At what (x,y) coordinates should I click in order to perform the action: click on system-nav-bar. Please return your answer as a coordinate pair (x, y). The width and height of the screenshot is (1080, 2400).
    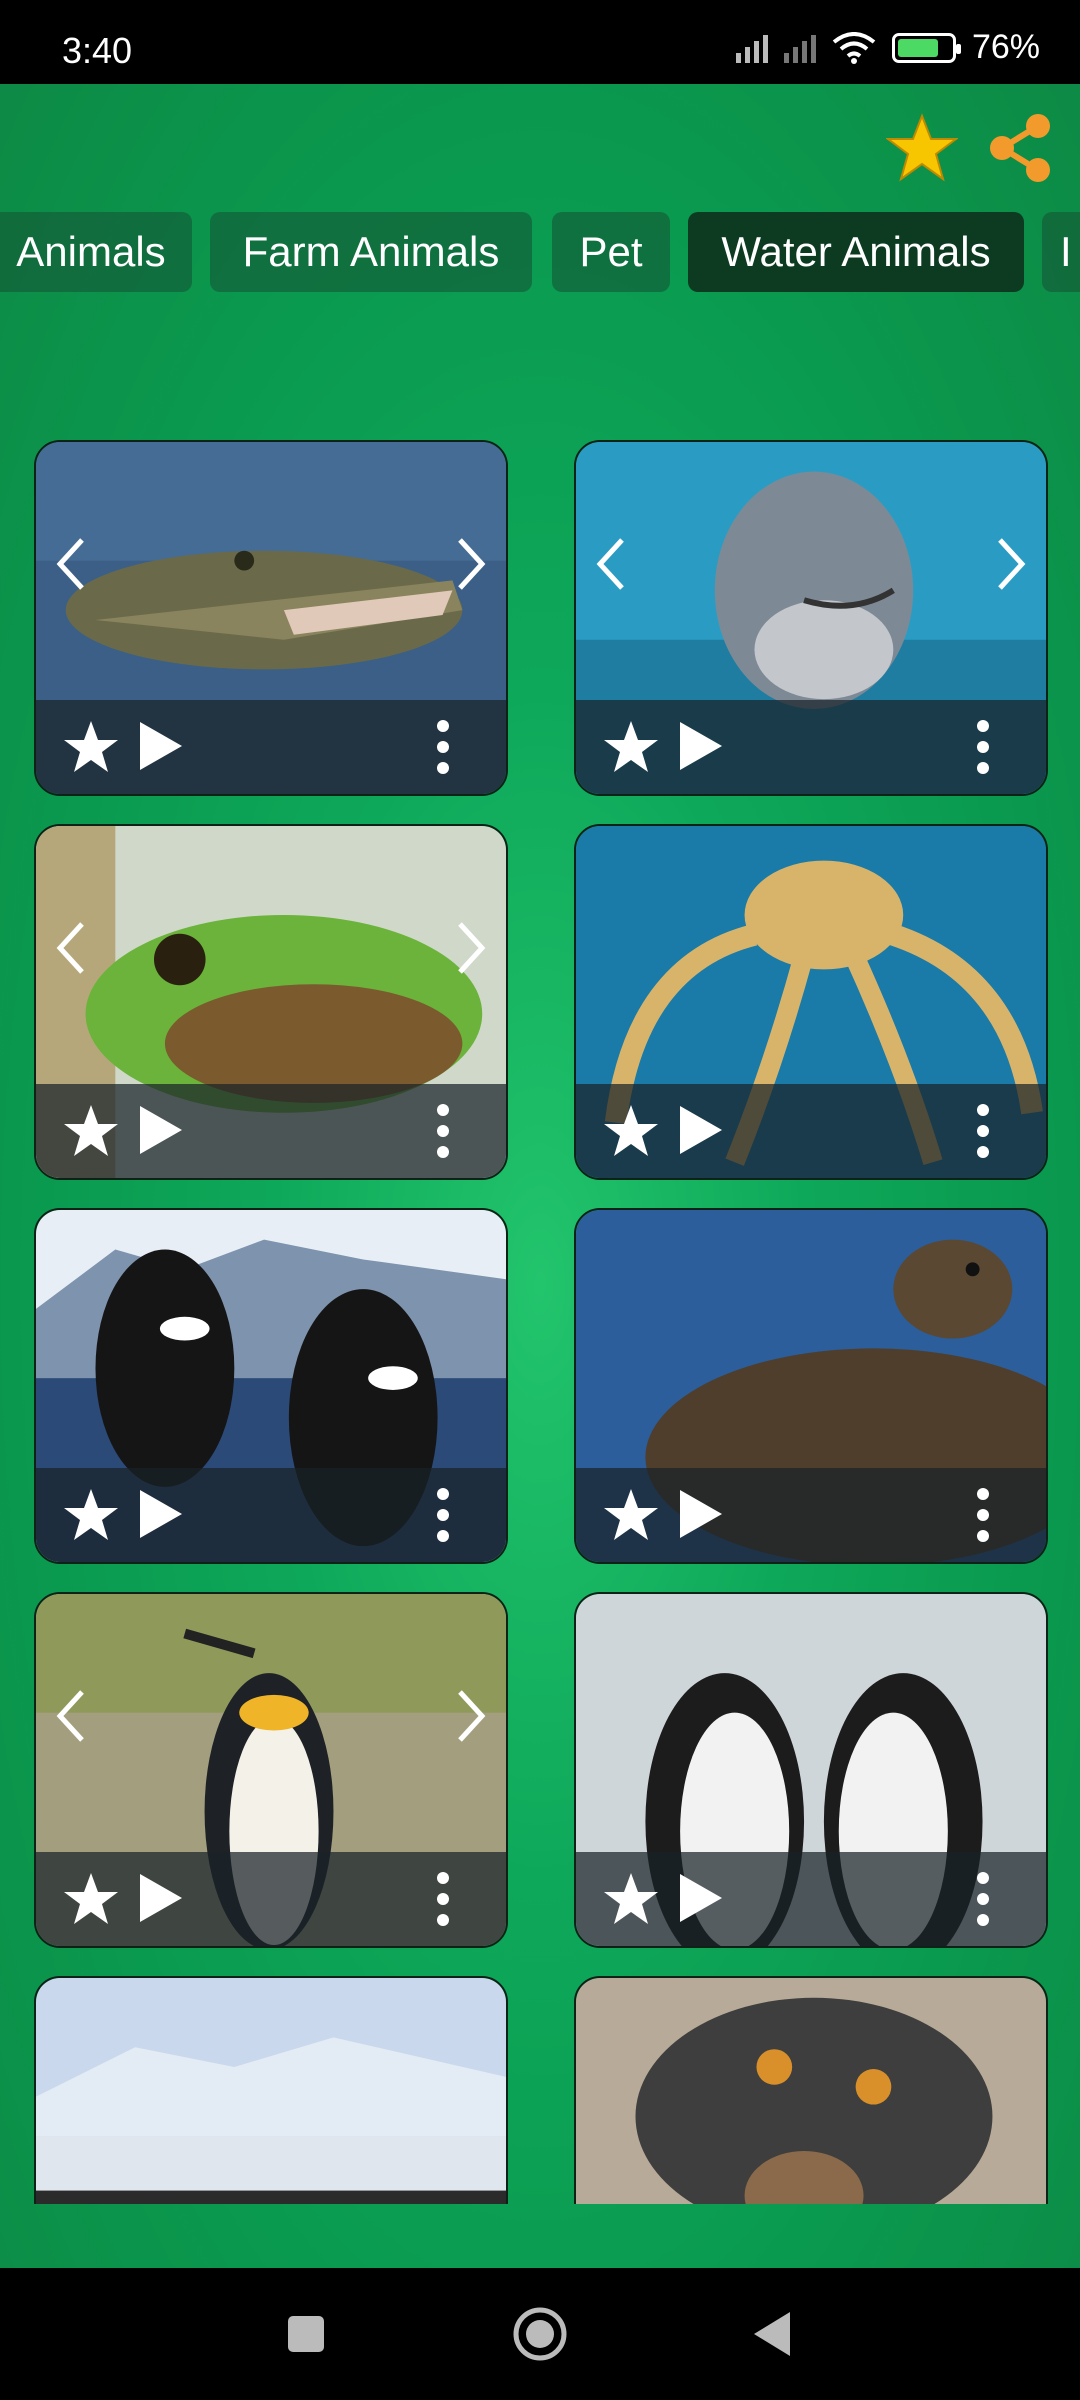
    Looking at the image, I should click on (540, 2334).